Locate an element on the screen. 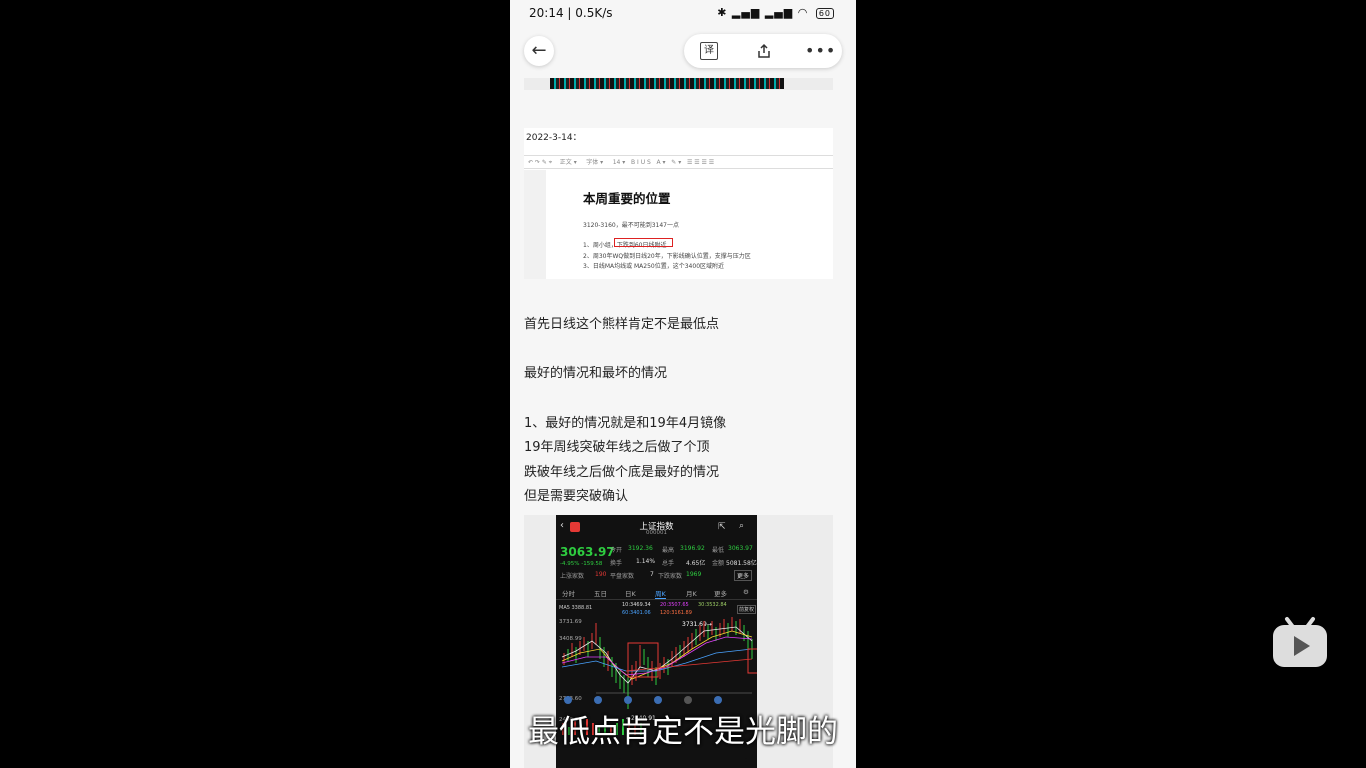  tab-more: 更多 is located at coordinates (720, 593).